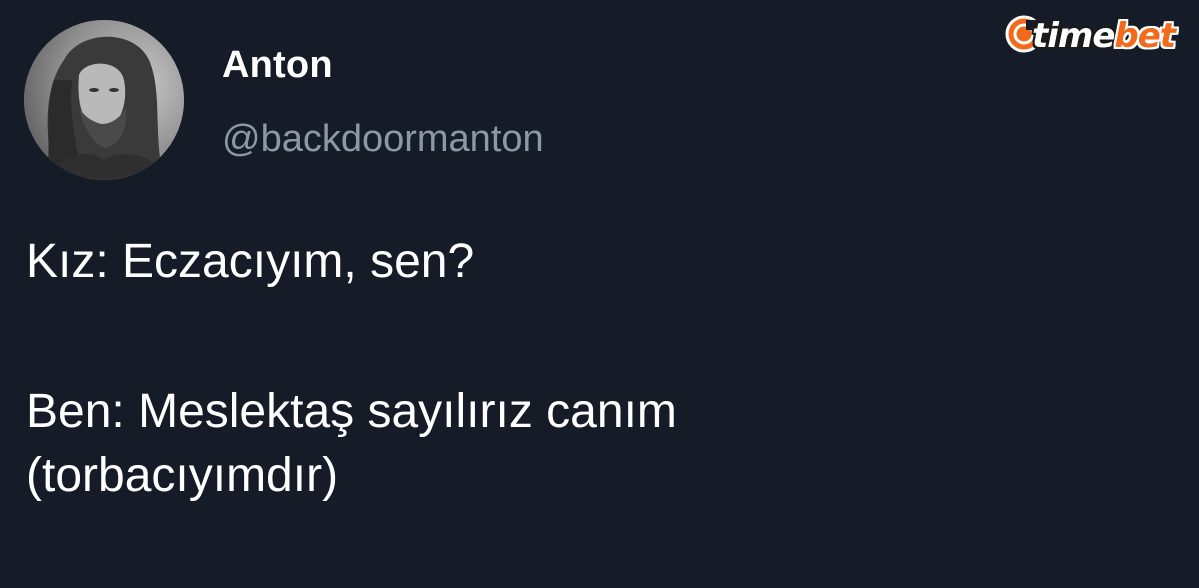  What do you see at coordinates (1073, 36) in the screenshot?
I see `watermark-word-time: time` at bounding box center [1073, 36].